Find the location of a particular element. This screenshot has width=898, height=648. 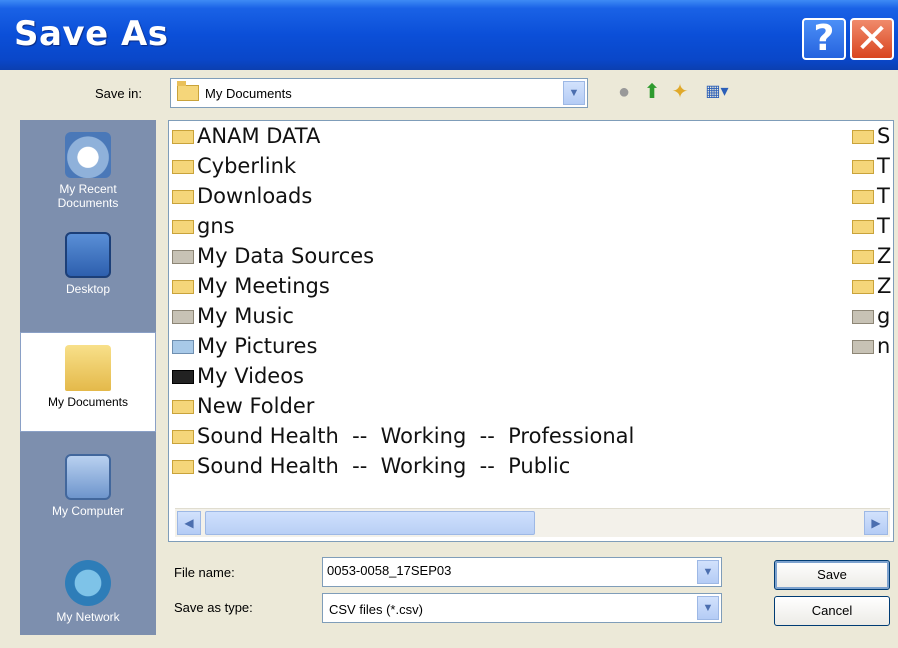

file-name-input is located at coordinates (507, 570).